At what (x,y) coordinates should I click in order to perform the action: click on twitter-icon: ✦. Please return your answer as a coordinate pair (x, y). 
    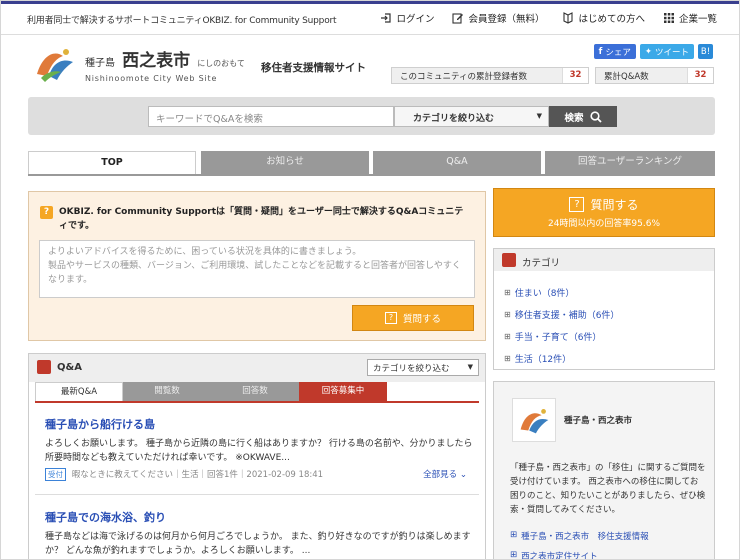
    Looking at the image, I should click on (648, 51).